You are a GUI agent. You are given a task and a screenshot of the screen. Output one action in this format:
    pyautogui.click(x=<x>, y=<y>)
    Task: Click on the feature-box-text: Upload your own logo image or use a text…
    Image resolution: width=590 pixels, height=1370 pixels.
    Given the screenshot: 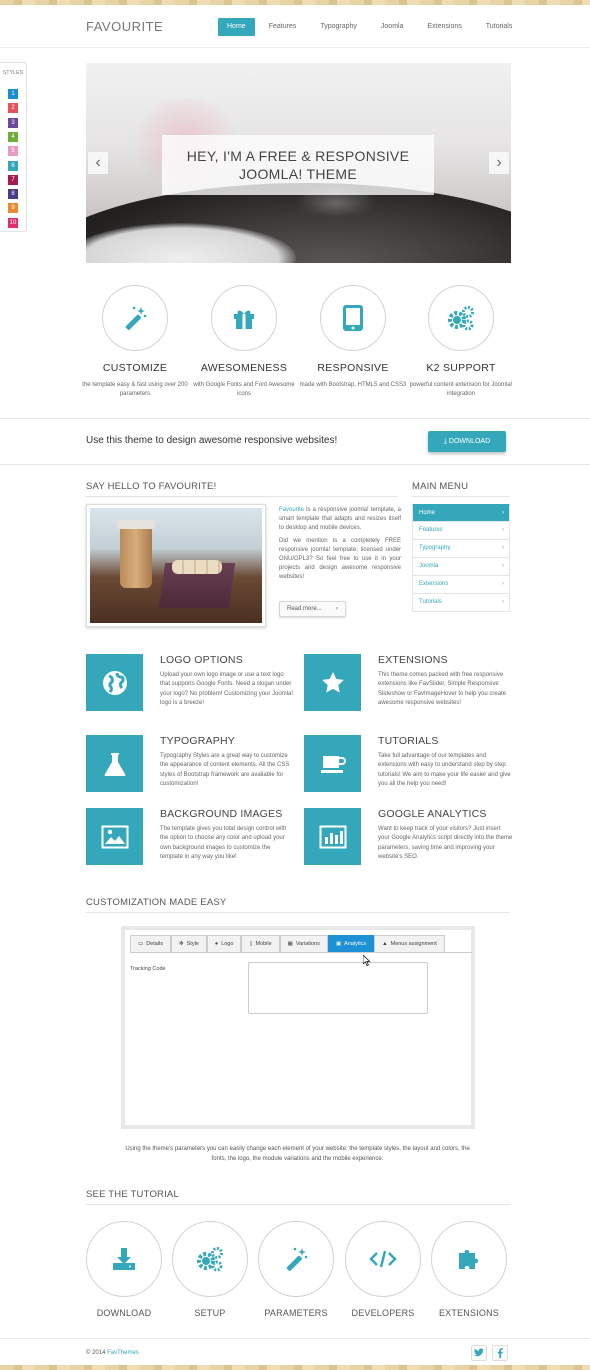 What is the action you would take?
    pyautogui.click(x=227, y=689)
    